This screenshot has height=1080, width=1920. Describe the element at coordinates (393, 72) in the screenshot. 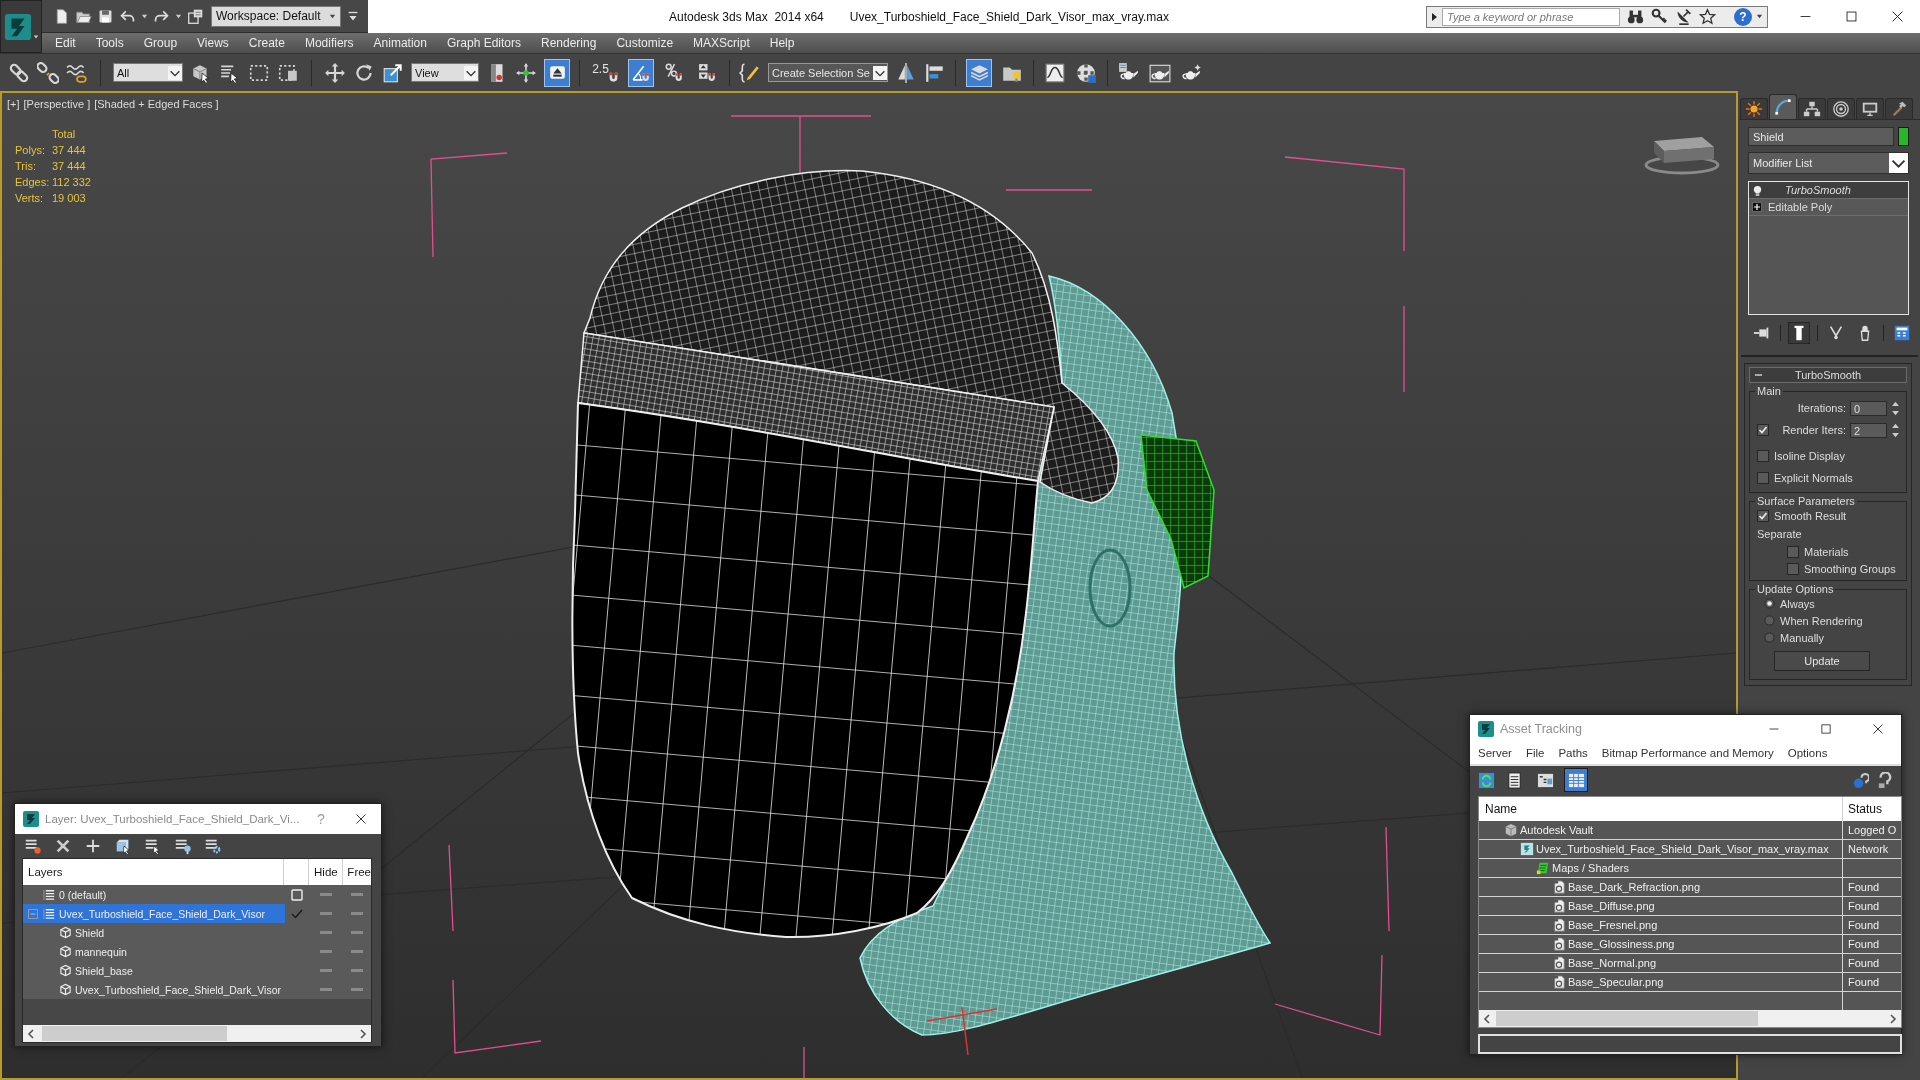

I see `scale-icon` at that location.